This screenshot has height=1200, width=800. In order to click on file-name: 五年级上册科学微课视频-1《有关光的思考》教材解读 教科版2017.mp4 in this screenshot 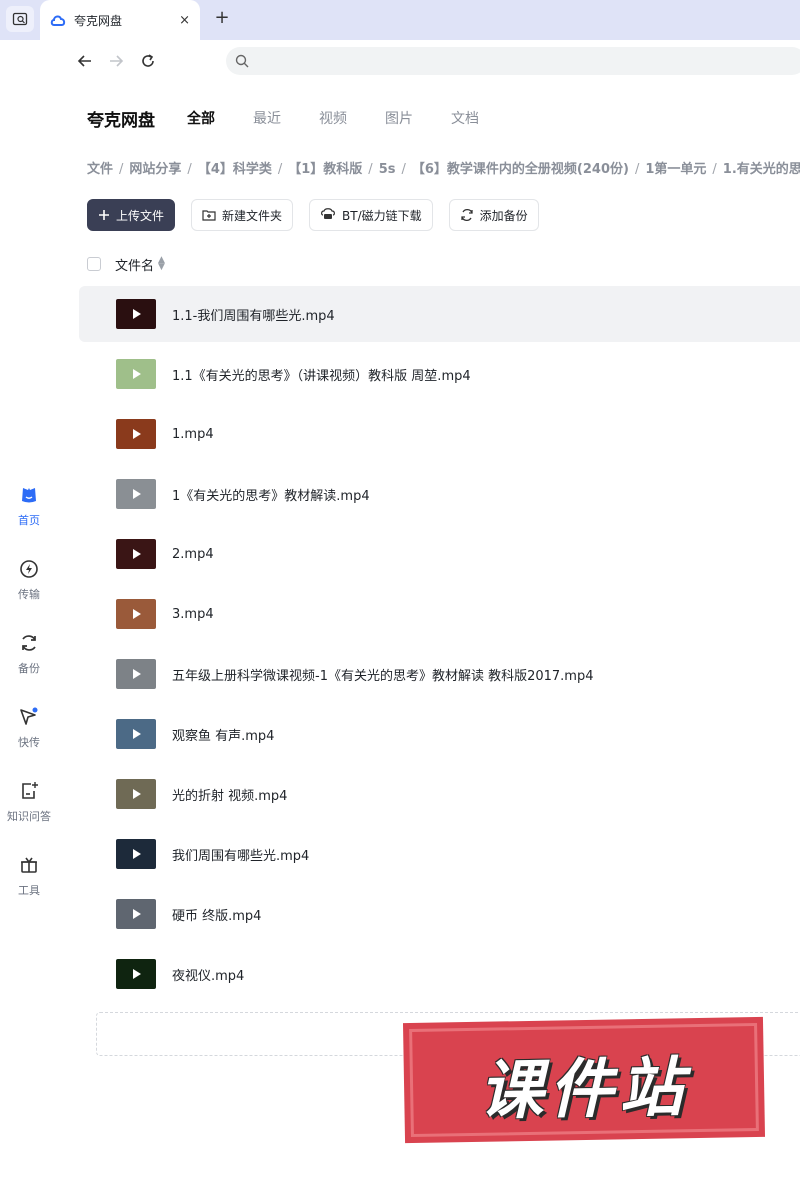, I will do `click(383, 674)`.